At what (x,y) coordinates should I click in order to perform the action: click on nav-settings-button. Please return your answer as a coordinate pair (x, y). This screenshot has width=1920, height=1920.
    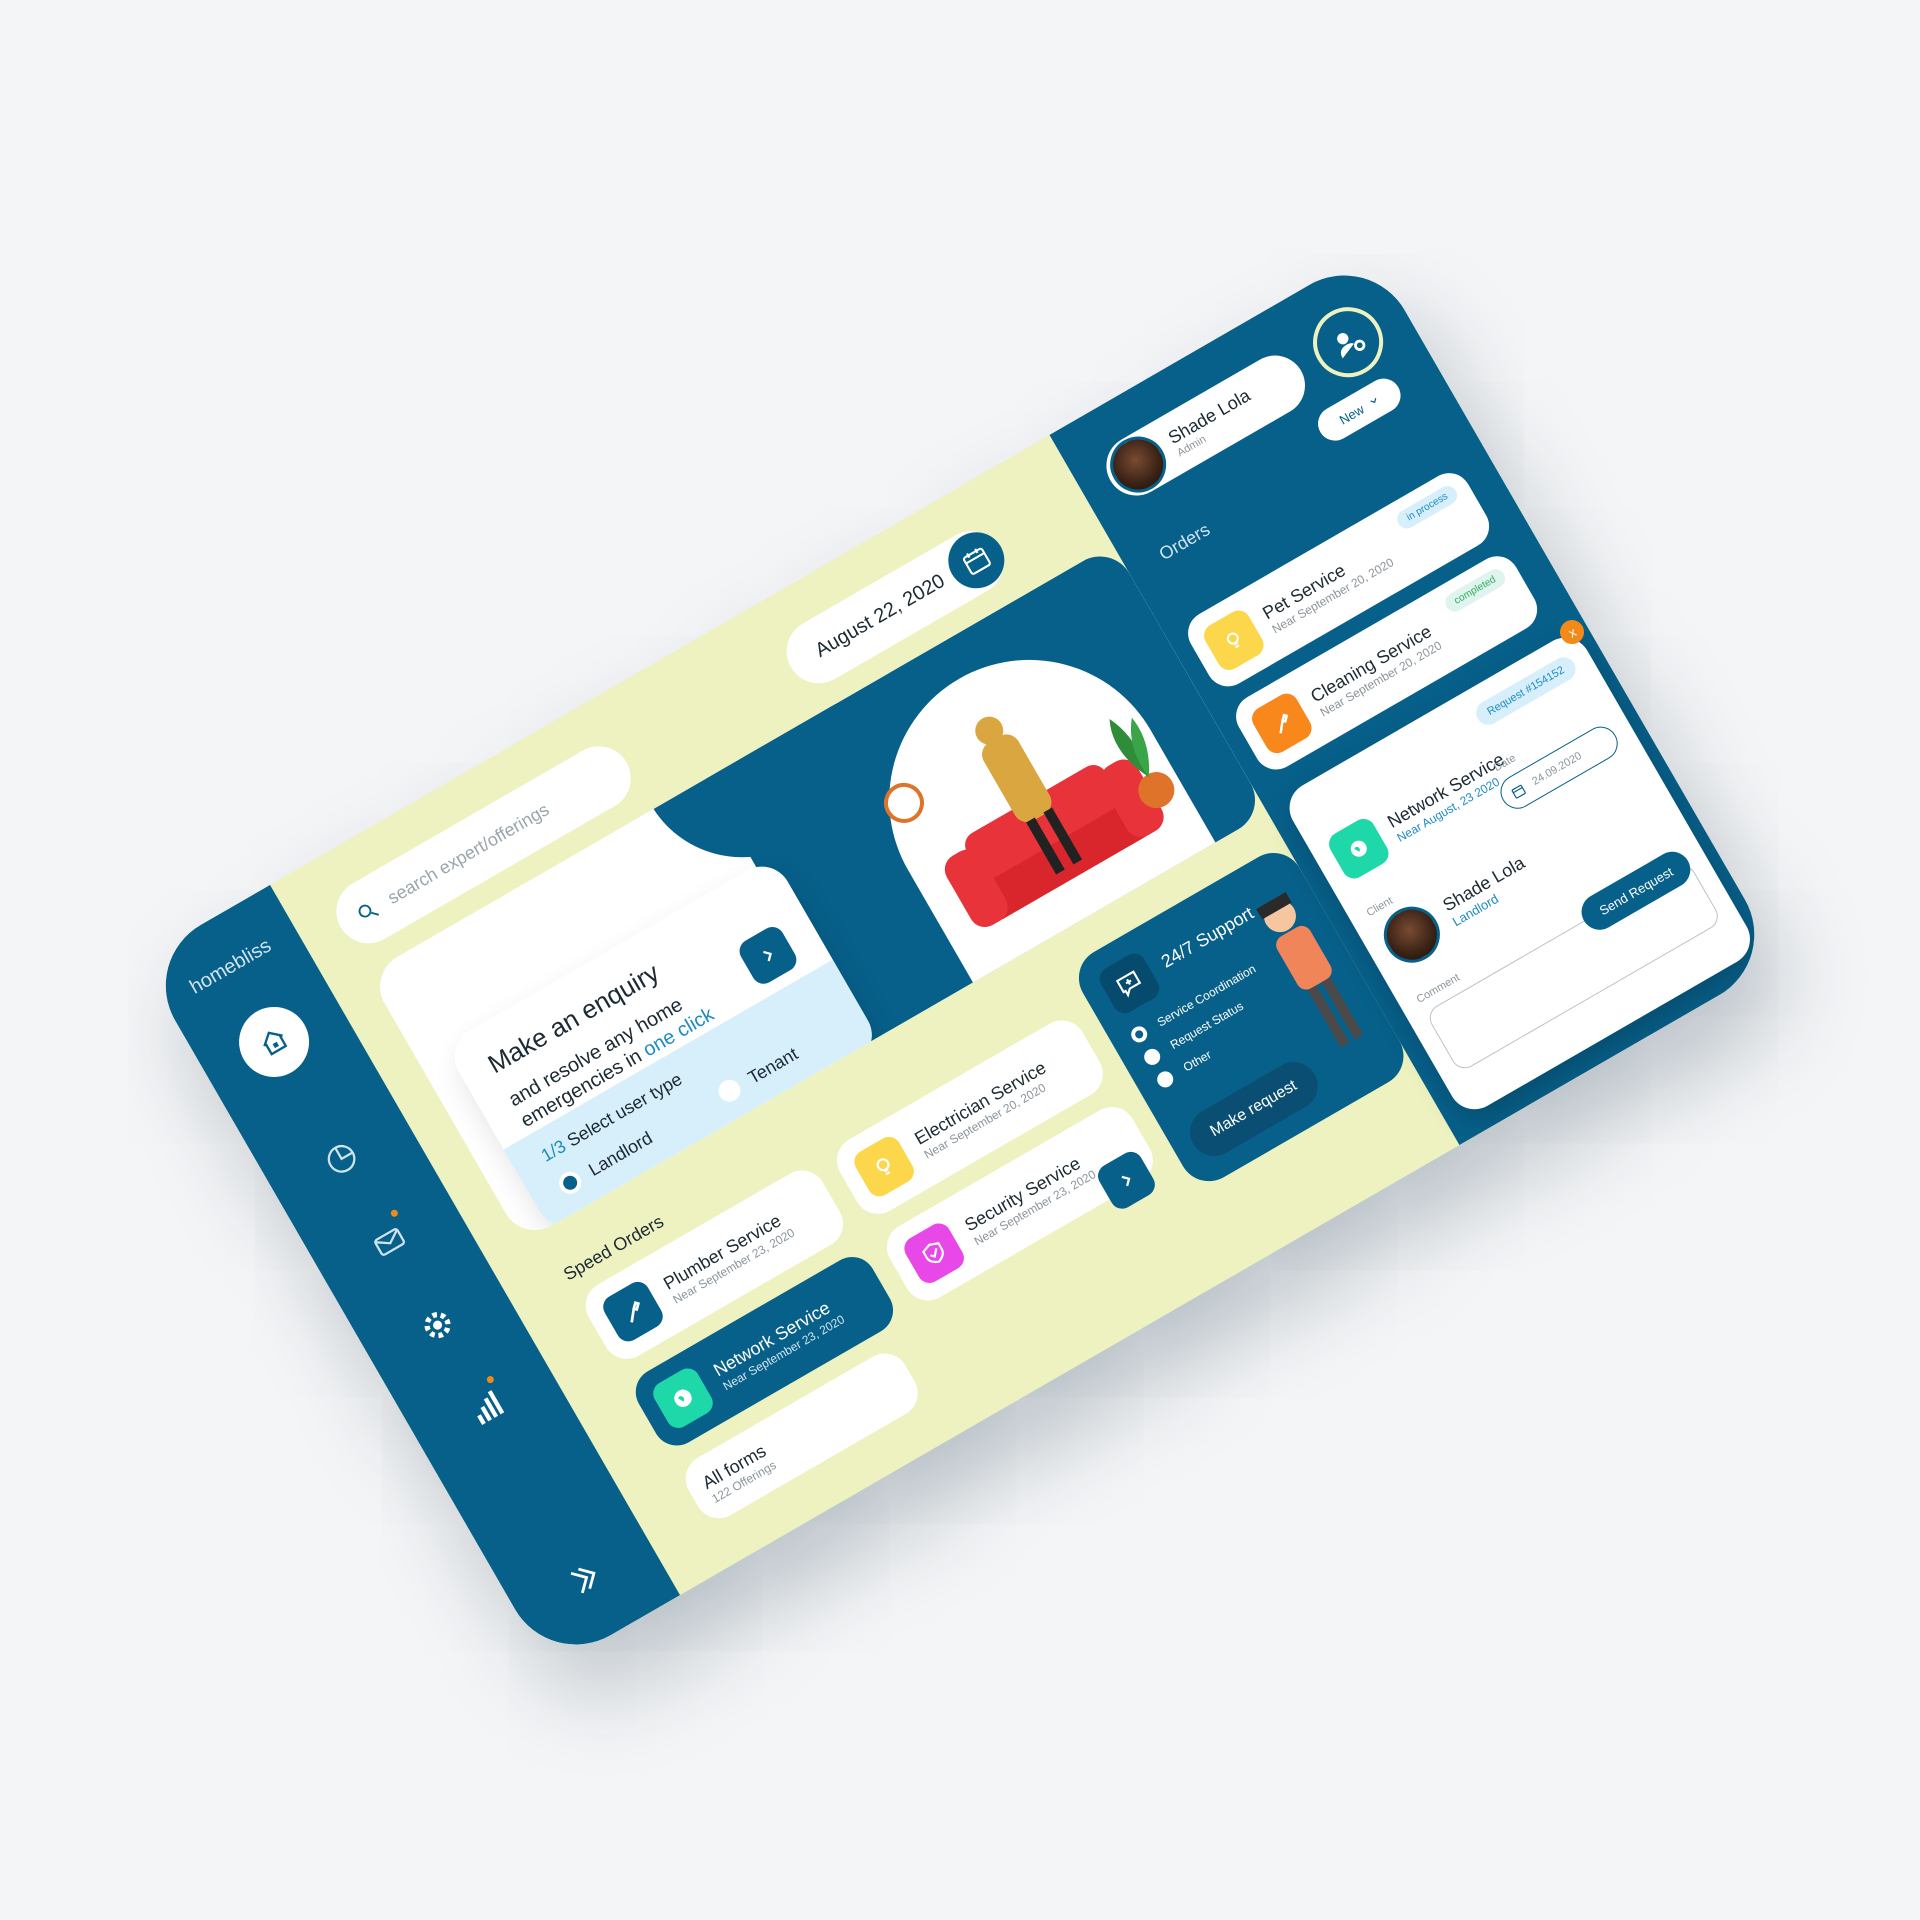
    Looking at the image, I should click on (437, 1325).